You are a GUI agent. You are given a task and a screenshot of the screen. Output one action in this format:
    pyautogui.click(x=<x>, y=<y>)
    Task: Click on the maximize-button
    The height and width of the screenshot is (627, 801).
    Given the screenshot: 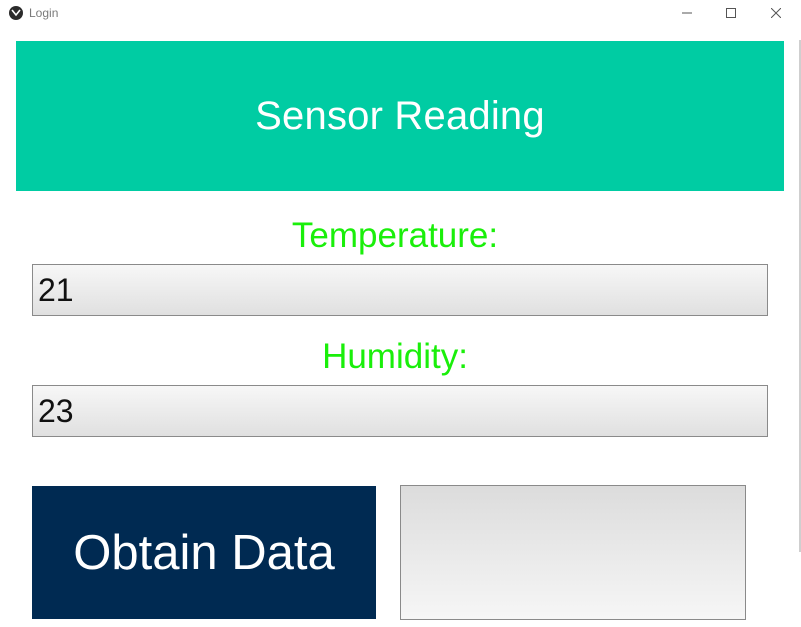 What is the action you would take?
    pyautogui.click(x=731, y=14)
    